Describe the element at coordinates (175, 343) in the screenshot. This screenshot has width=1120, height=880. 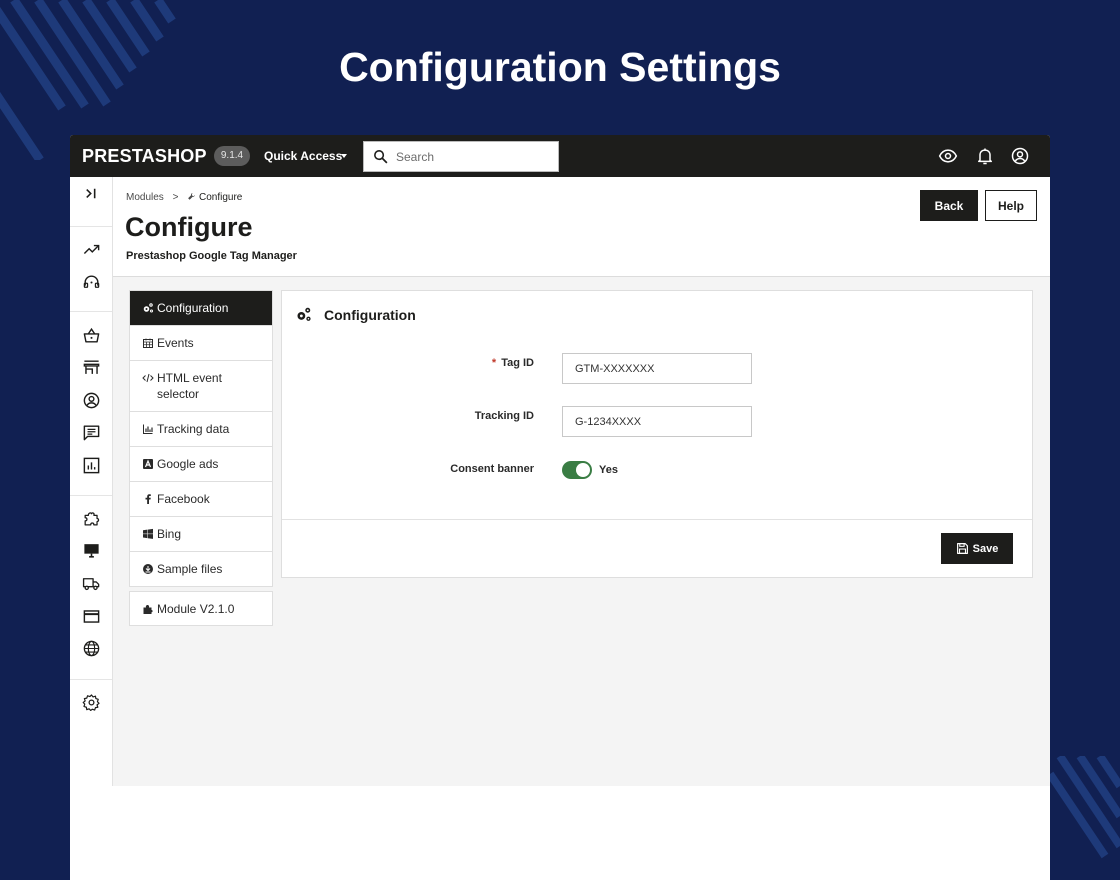
I see `tab-label: Events` at that location.